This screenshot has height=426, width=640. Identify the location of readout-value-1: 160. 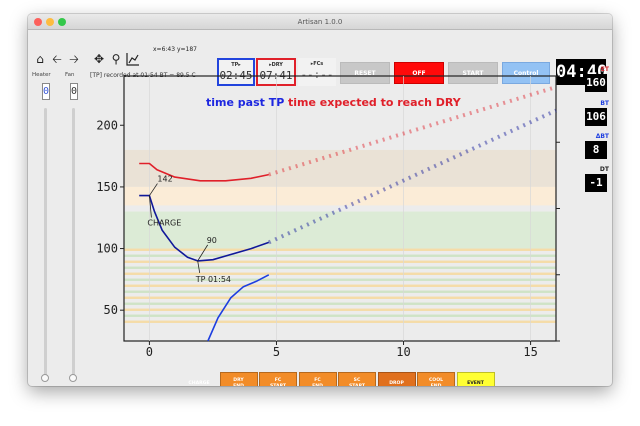
(596, 83).